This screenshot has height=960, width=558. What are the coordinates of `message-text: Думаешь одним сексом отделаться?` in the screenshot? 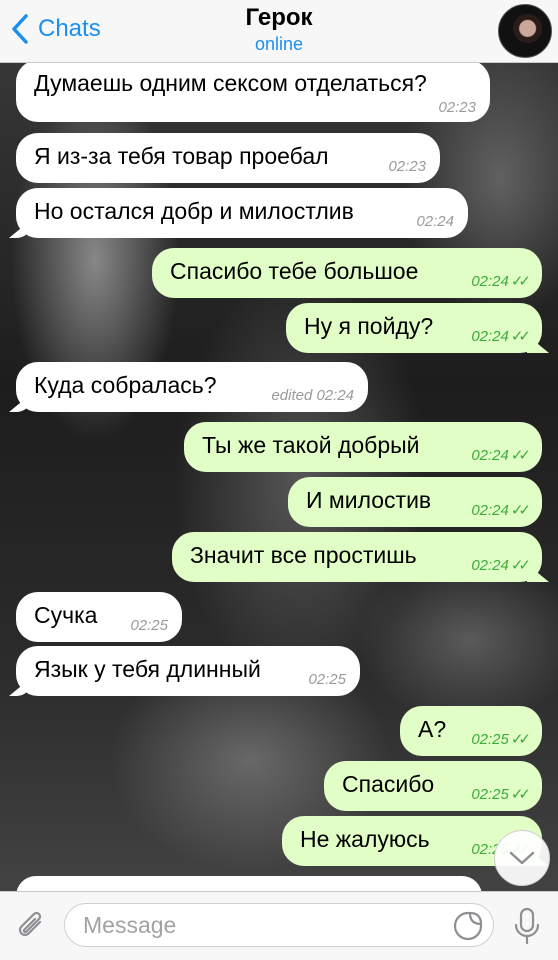 It's located at (230, 83).